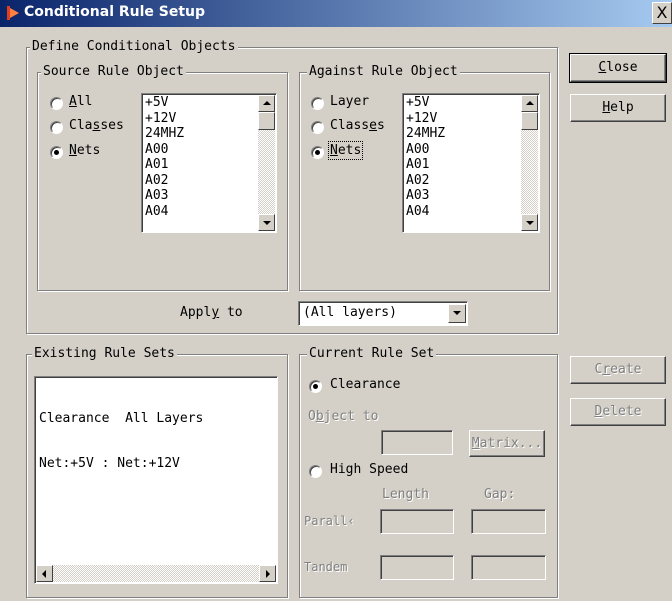  I want to click on against-net-list: +5V +12V 24MHZ A00 A01 A02 A03 A04, so click(471, 163).